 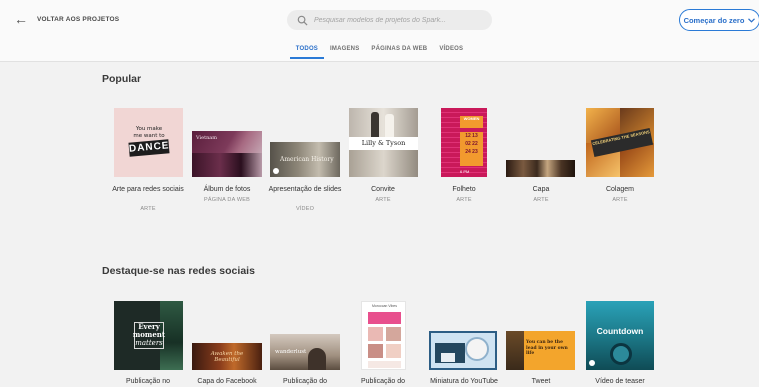 I want to click on tab-images: IMAGENS, so click(x=344, y=51).